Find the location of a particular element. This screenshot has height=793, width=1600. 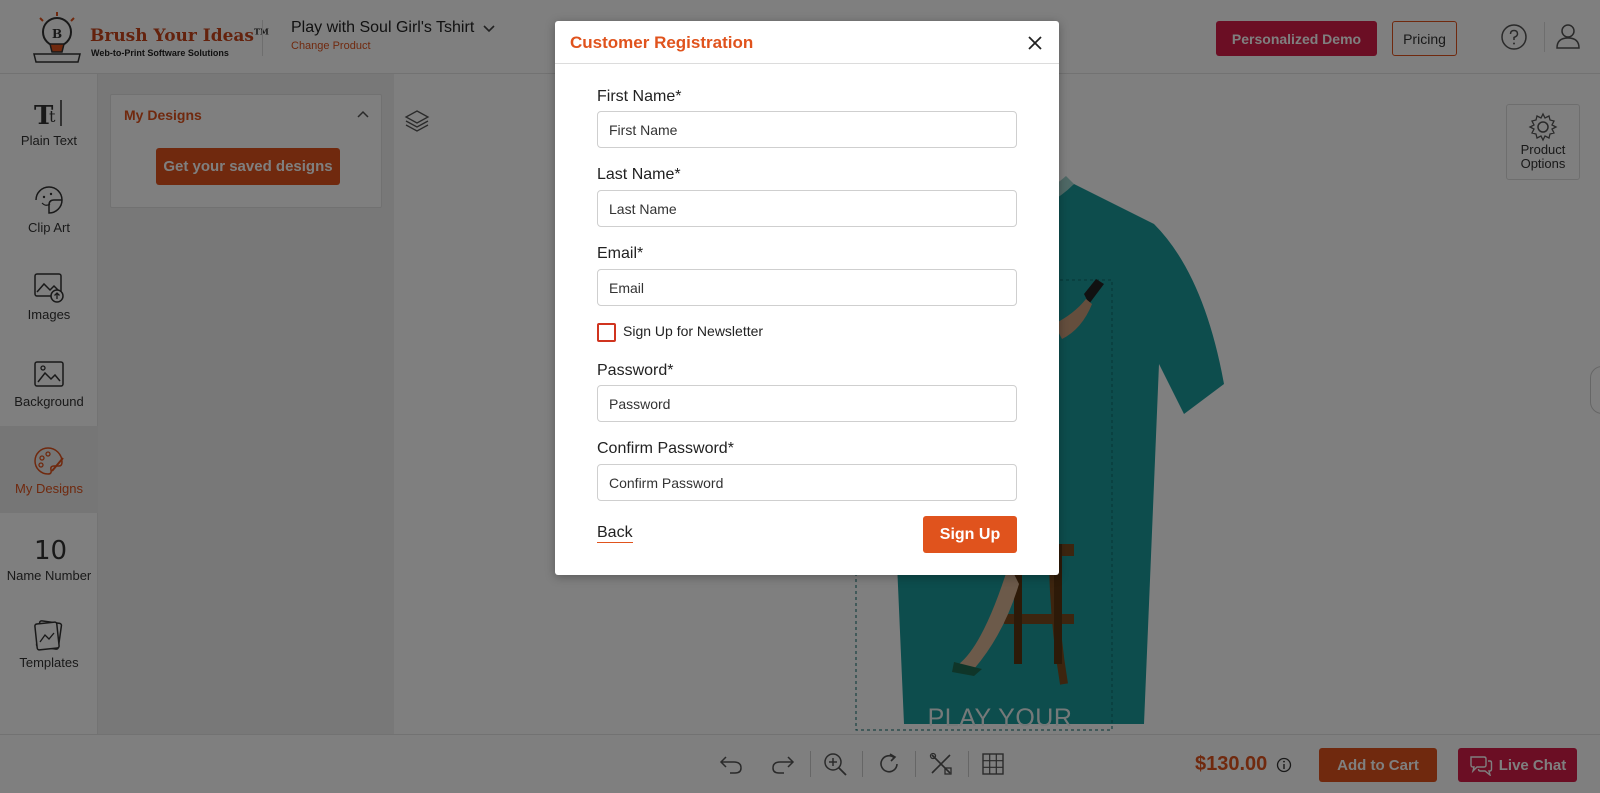

newsletter-checkbox is located at coordinates (606, 332).